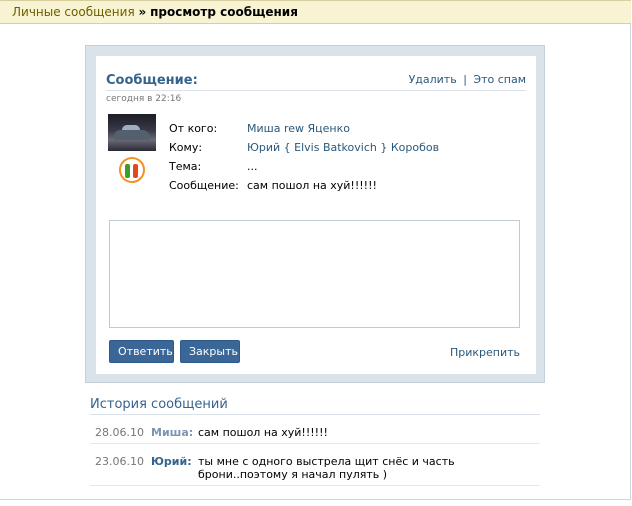  Describe the element at coordinates (343, 147) in the screenshot. I see `to-value: Юрий { Elvis Batkovich } Коробов` at that location.